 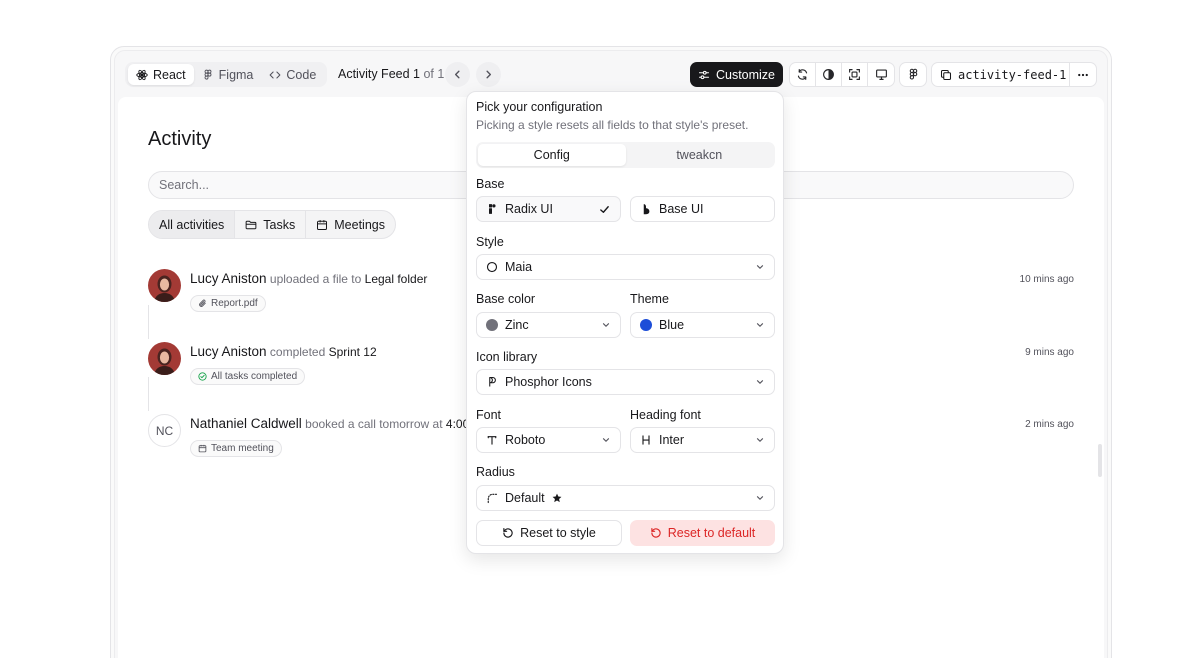 I want to click on file-actions: activity-feed-1, so click(x=1014, y=74).